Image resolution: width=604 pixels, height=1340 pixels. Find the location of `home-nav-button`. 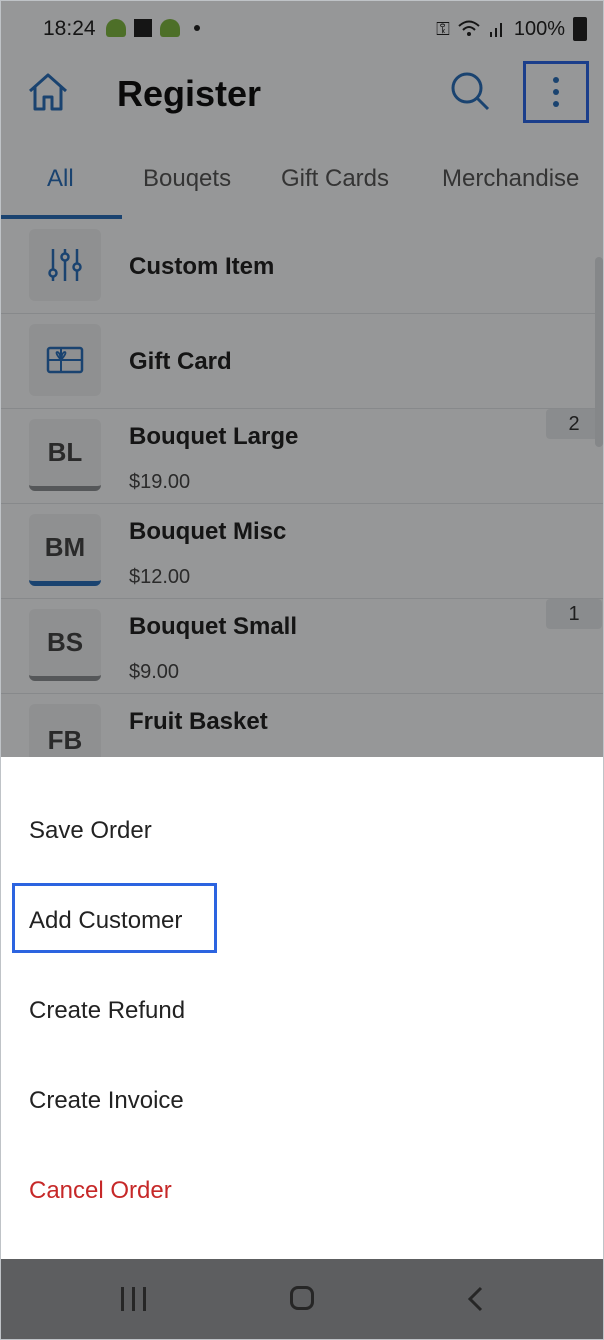

home-nav-button is located at coordinates (302, 1298).